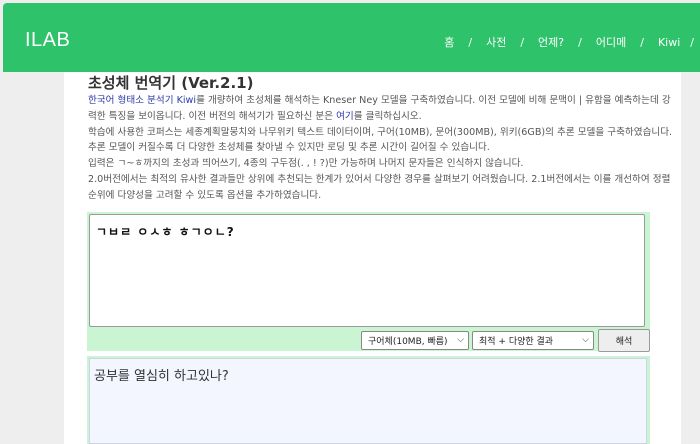 This screenshot has width=700, height=444. What do you see at coordinates (161, 376) in the screenshot?
I see `result-text: 공부를 열심히 하고있나?` at bounding box center [161, 376].